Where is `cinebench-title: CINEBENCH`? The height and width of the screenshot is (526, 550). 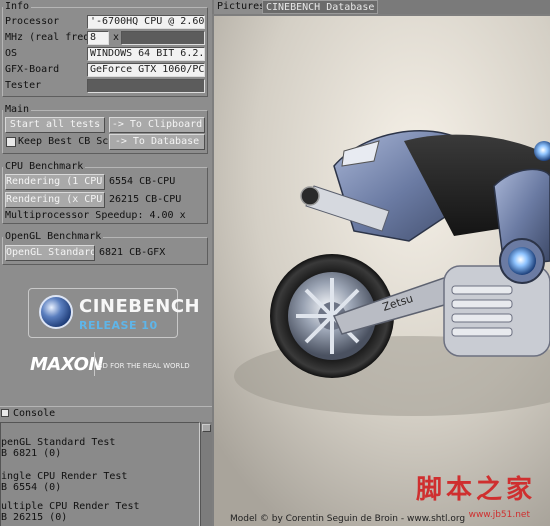 cinebench-title: CINEBENCH is located at coordinates (140, 306).